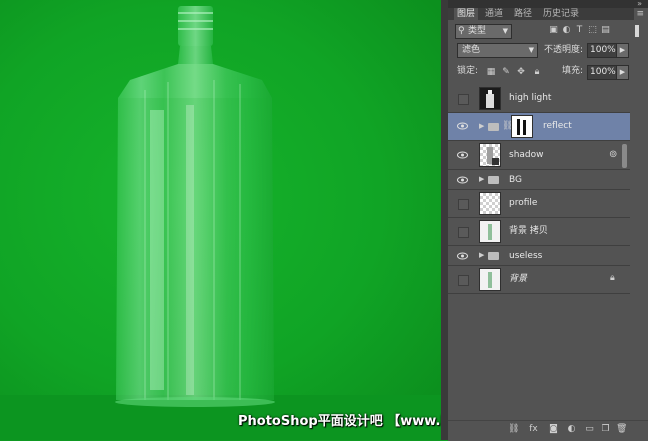 The height and width of the screenshot is (441, 648). I want to click on fx-icon: fx, so click(533, 429).